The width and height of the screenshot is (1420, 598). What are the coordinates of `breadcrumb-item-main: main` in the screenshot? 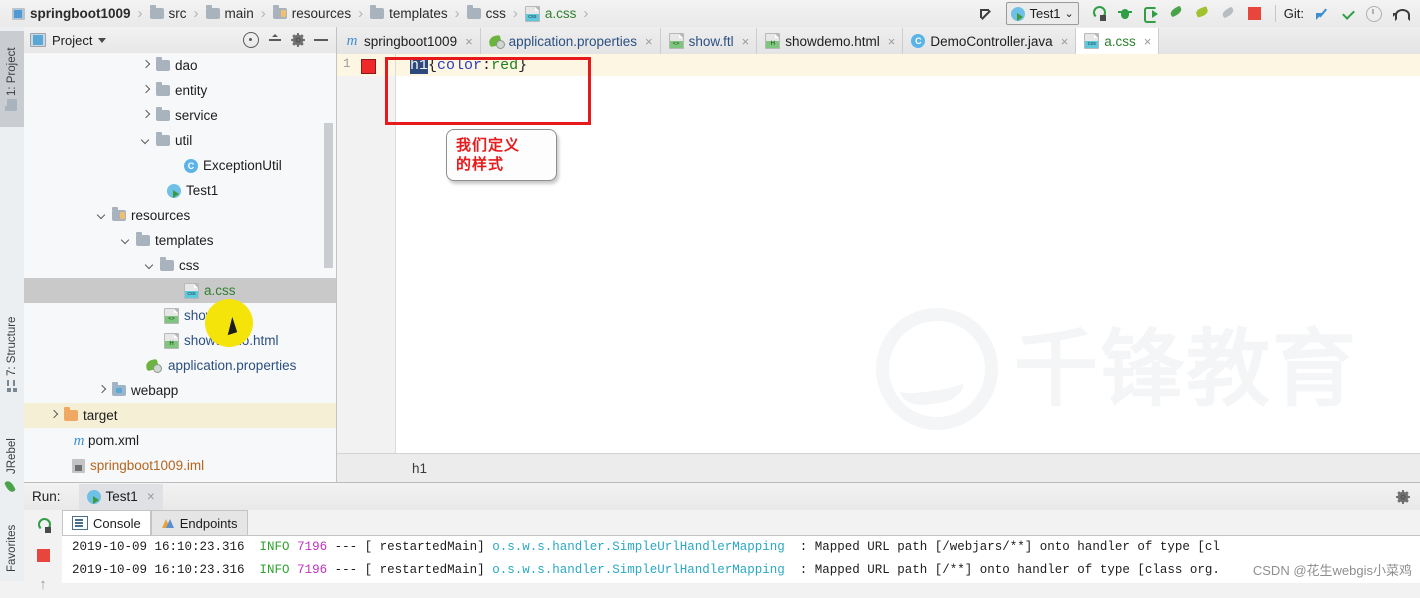 It's located at (229, 13).